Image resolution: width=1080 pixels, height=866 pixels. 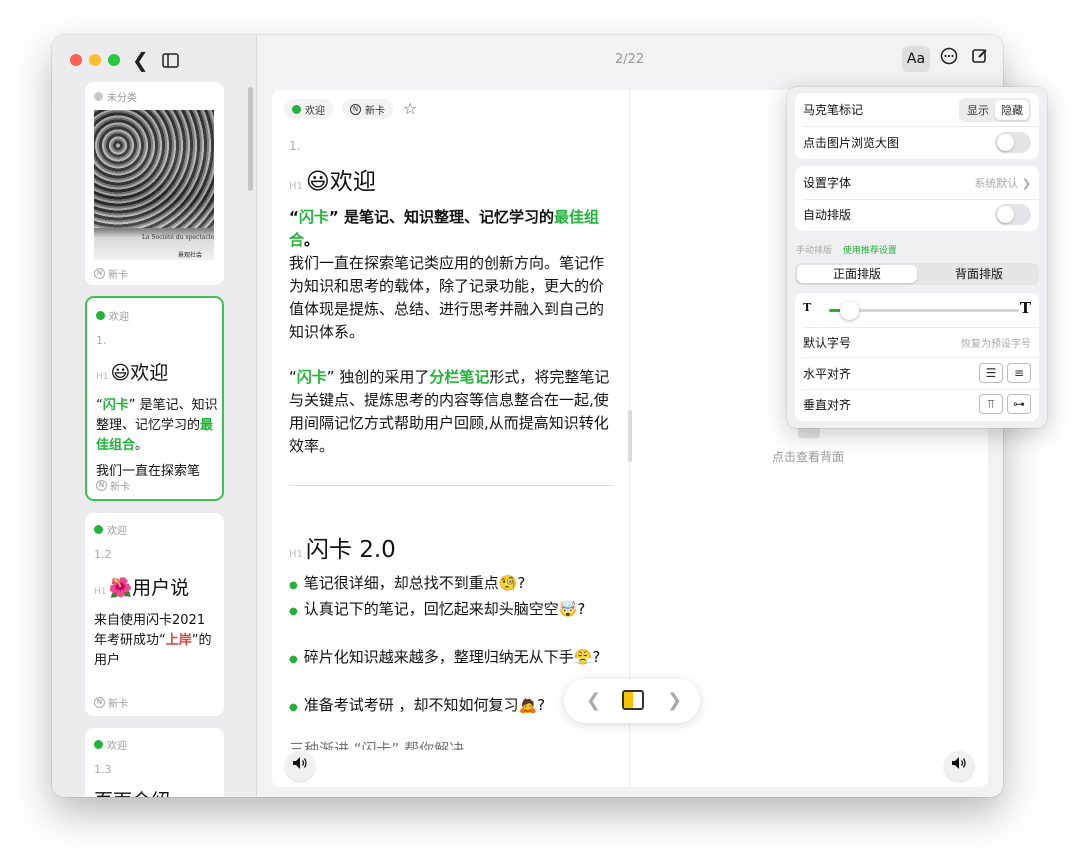 I want to click on page-indicator: 2/22, so click(x=630, y=59).